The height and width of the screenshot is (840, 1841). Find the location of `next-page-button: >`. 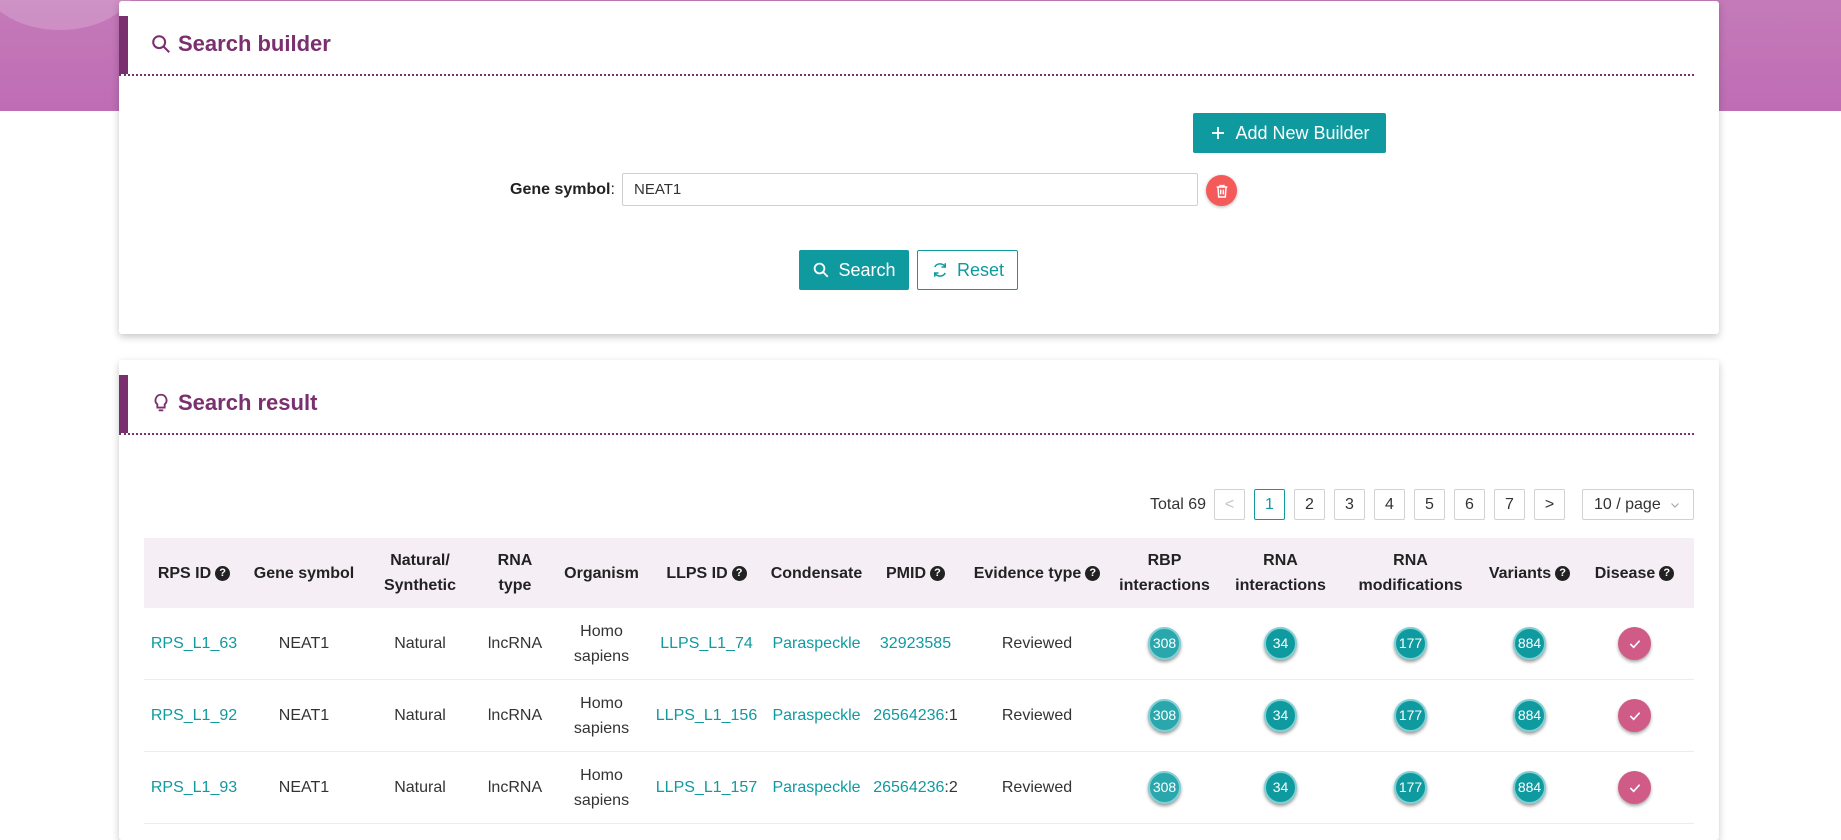

next-page-button: > is located at coordinates (1549, 504).